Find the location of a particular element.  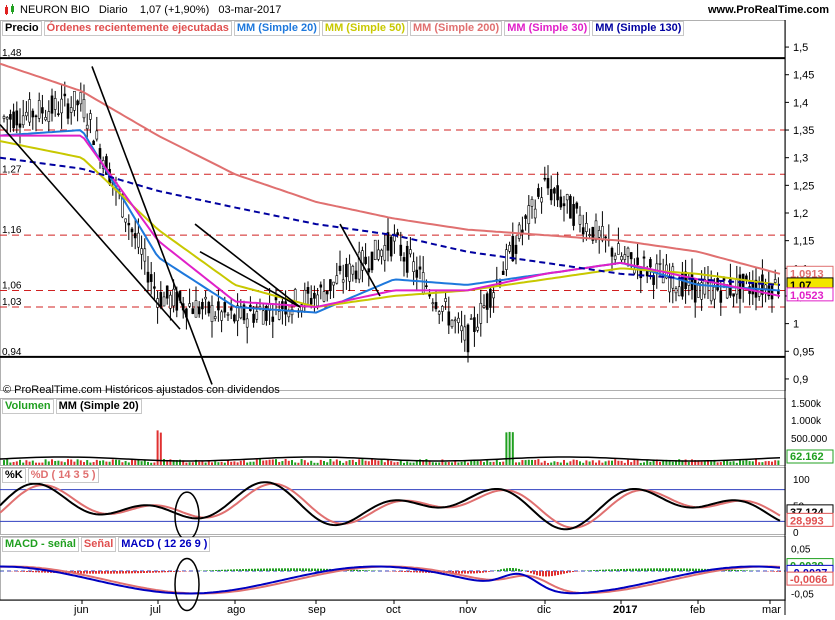

macd-tick-label: -0,05 is located at coordinates (802, 595).